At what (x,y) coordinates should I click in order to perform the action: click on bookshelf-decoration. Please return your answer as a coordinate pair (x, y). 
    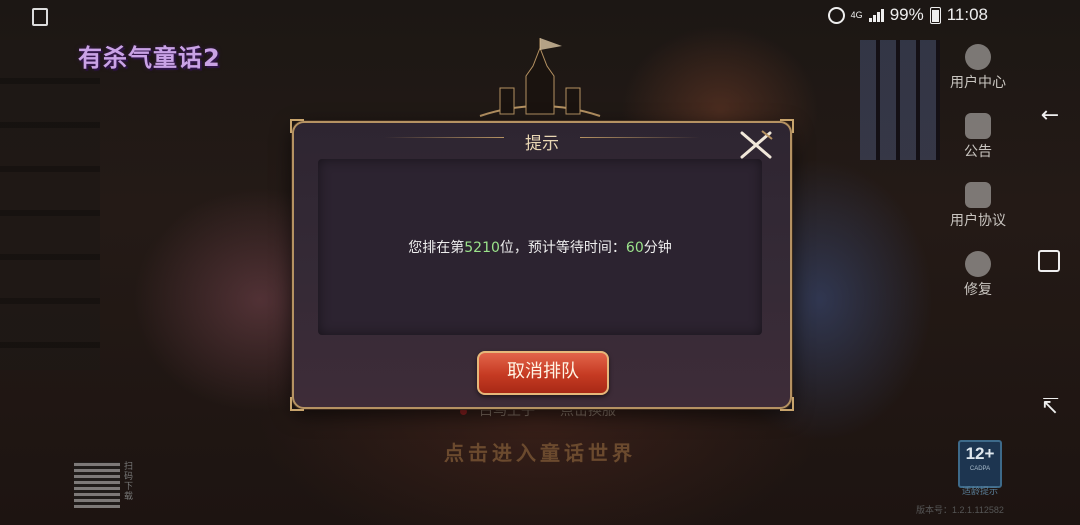
    Looking at the image, I should click on (50, 205).